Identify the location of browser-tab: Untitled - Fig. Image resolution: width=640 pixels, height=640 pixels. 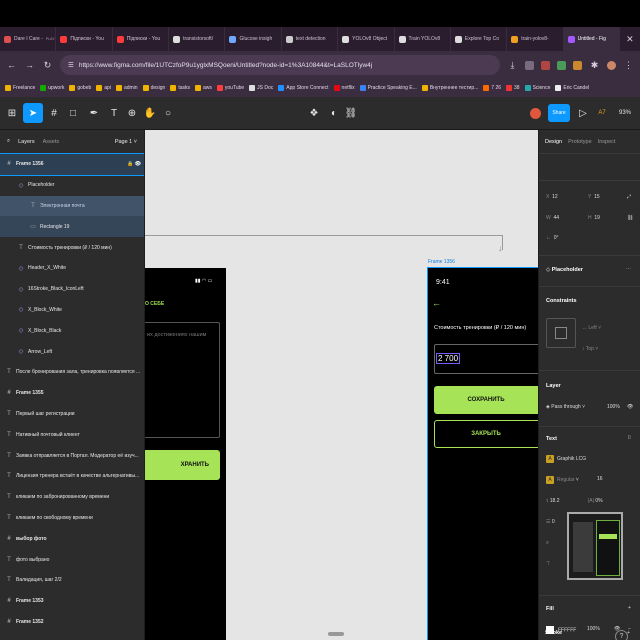
(591, 39).